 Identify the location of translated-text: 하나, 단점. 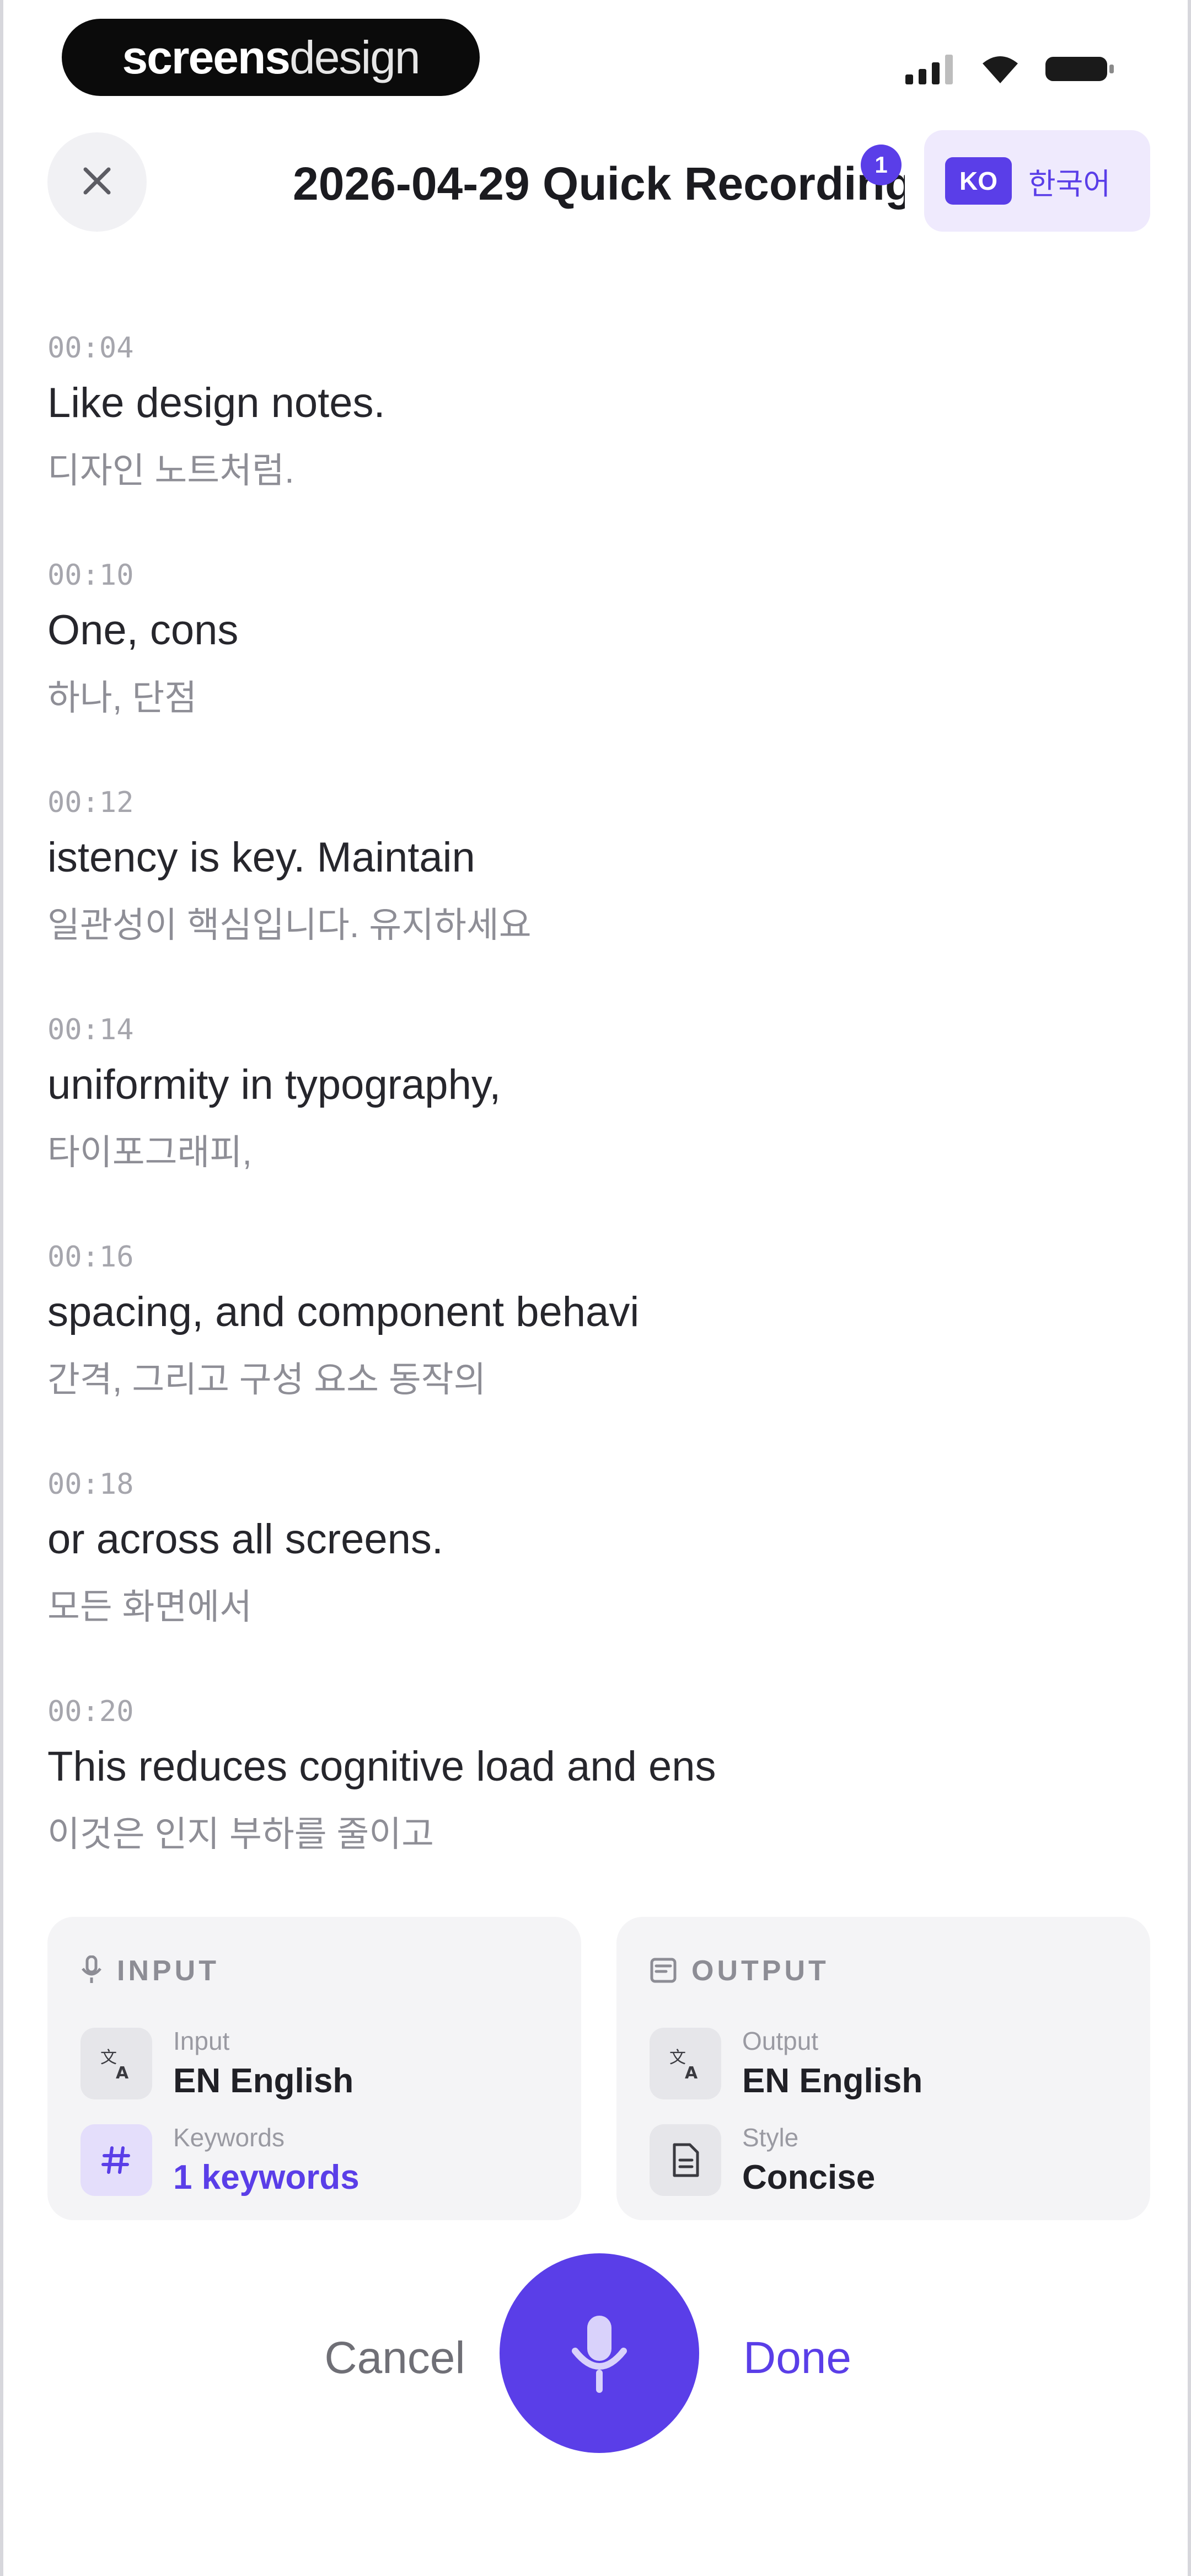
(122, 698).